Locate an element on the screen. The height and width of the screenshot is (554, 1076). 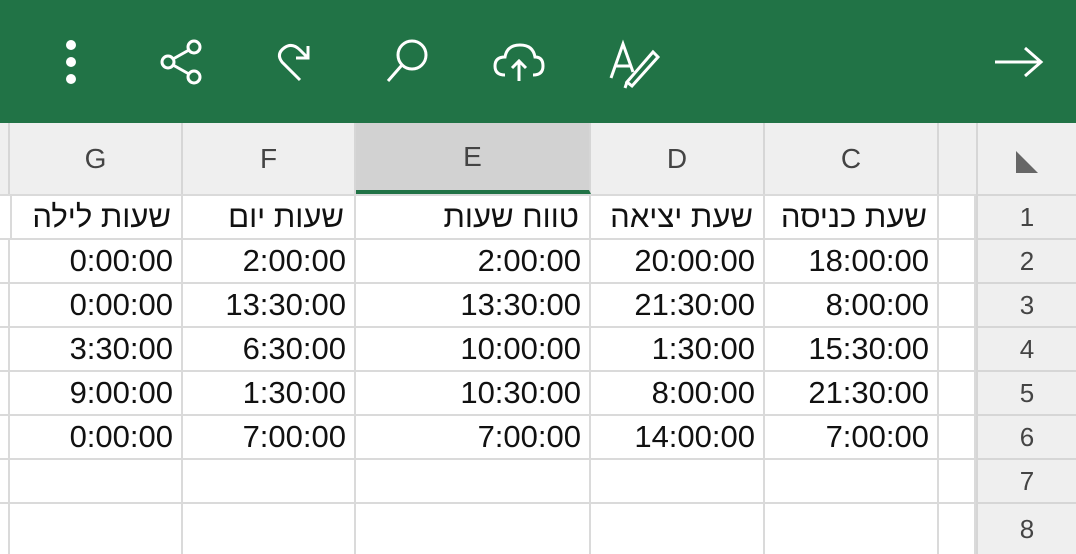
cell-x5 is located at coordinates (5, 392).